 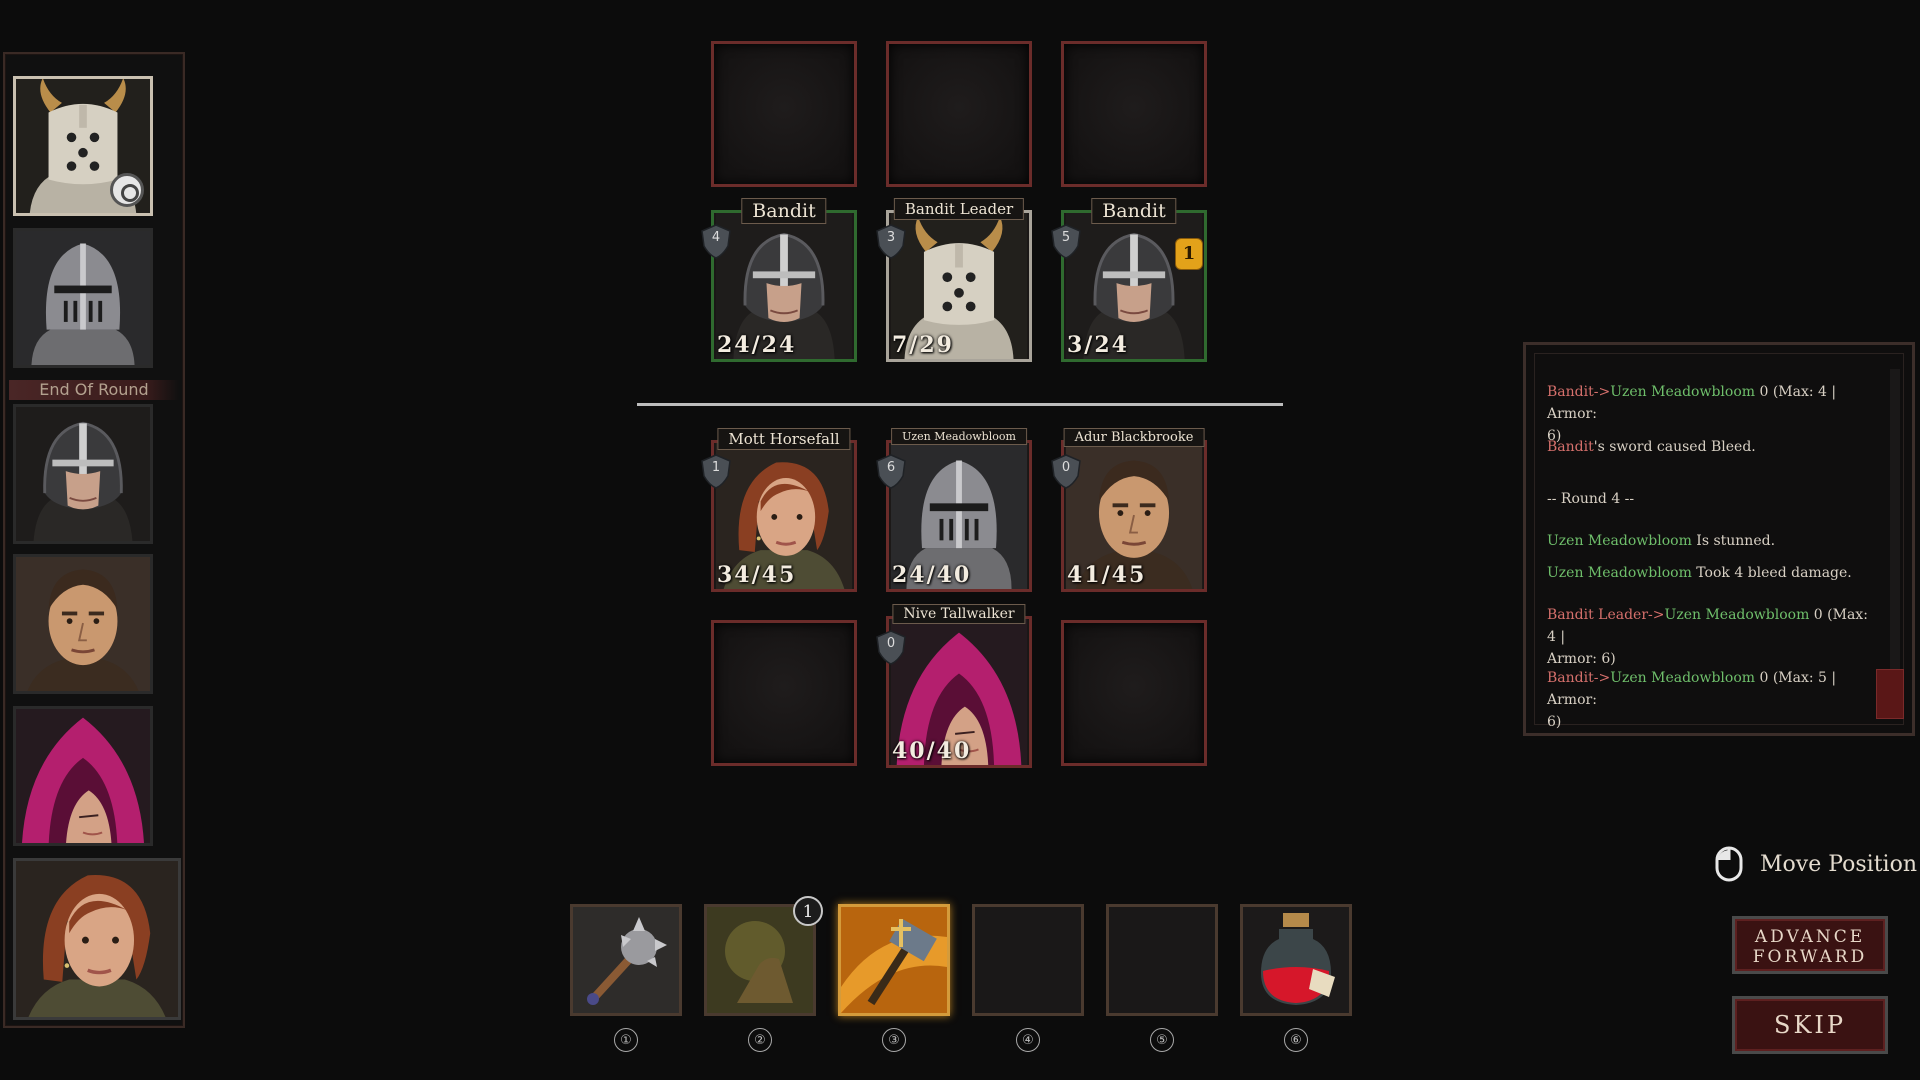 What do you see at coordinates (716, 471) in the screenshot?
I see `position-shield-icon: 1` at bounding box center [716, 471].